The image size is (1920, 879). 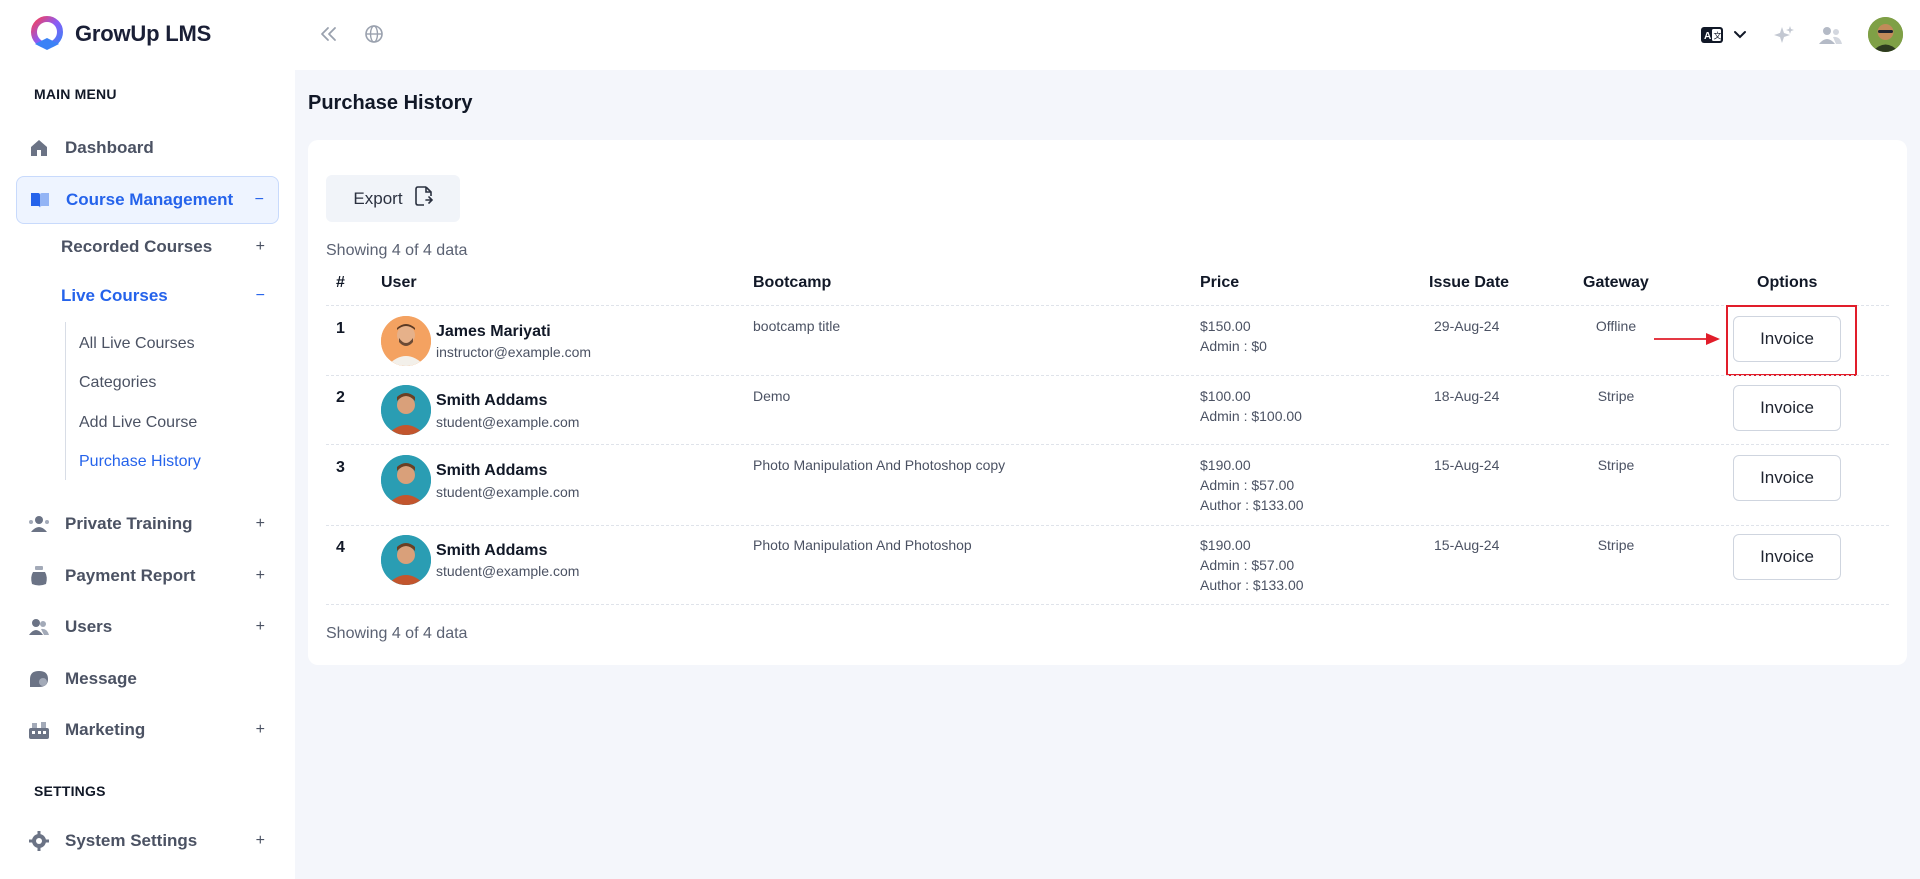 What do you see at coordinates (39, 148) in the screenshot?
I see `home-icon` at bounding box center [39, 148].